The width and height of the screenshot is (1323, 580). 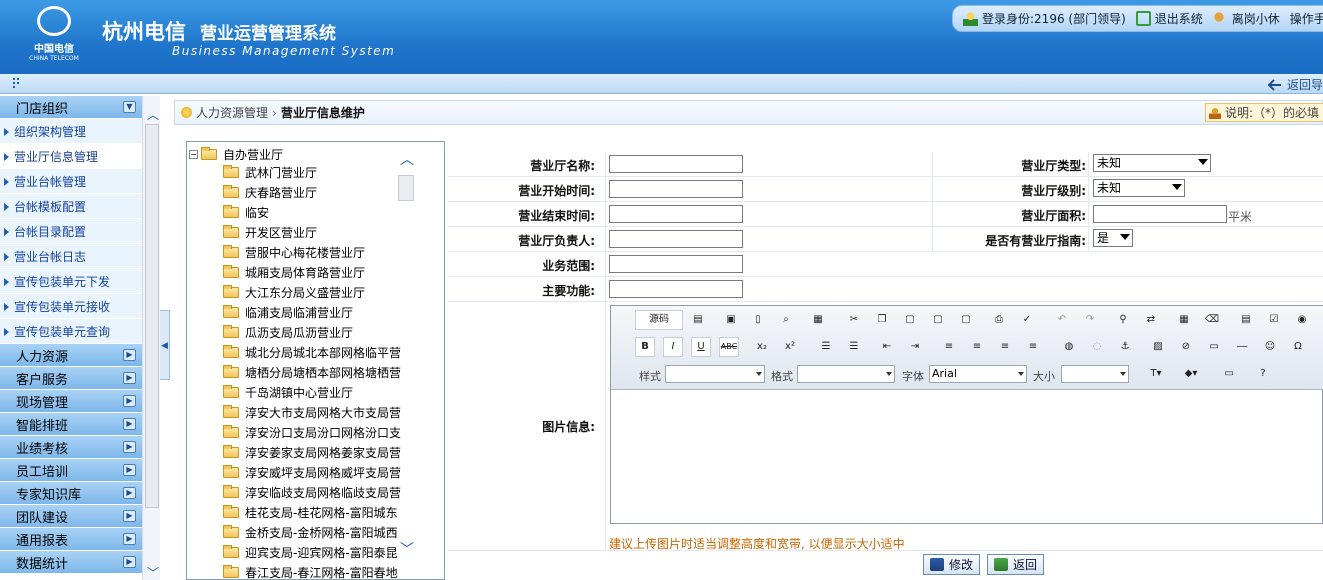 I want to click on sidebar-item-org: 组织架构管理, so click(x=71, y=131).